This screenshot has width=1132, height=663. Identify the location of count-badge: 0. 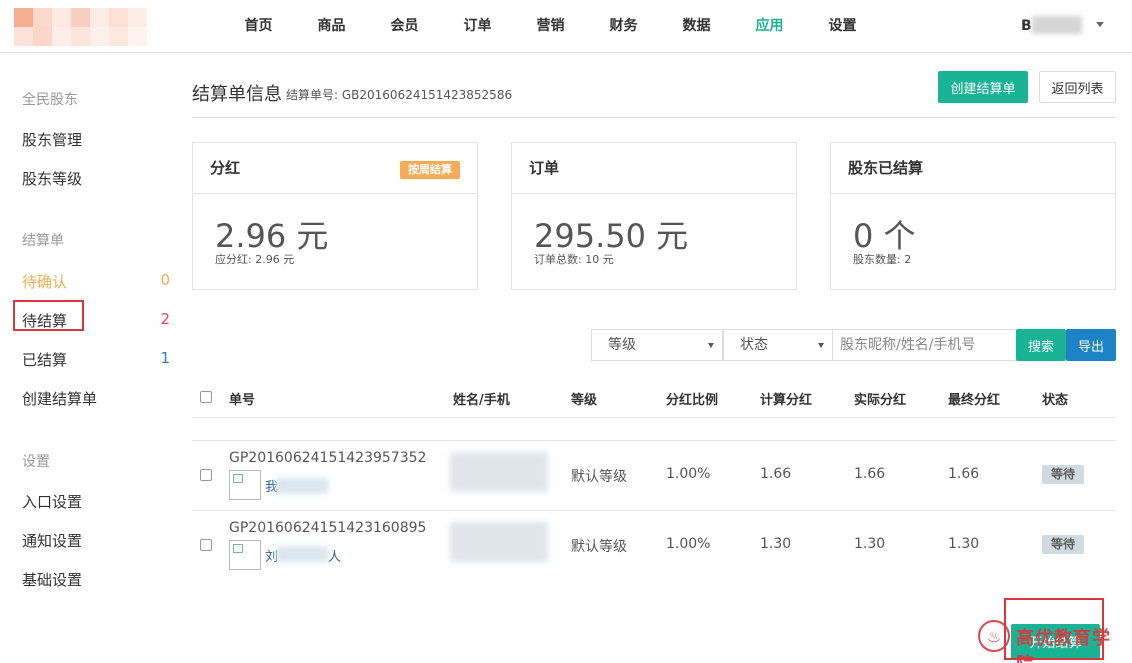
(165, 280).